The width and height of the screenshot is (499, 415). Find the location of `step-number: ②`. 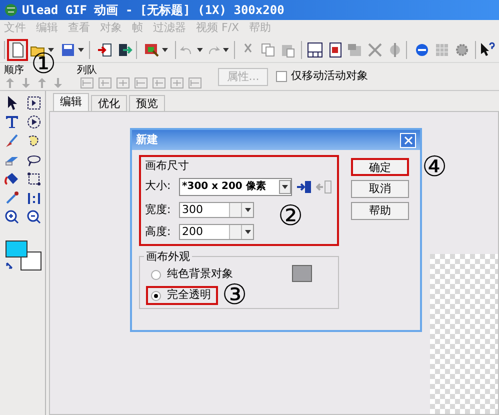

step-number: ② is located at coordinates (290, 216).